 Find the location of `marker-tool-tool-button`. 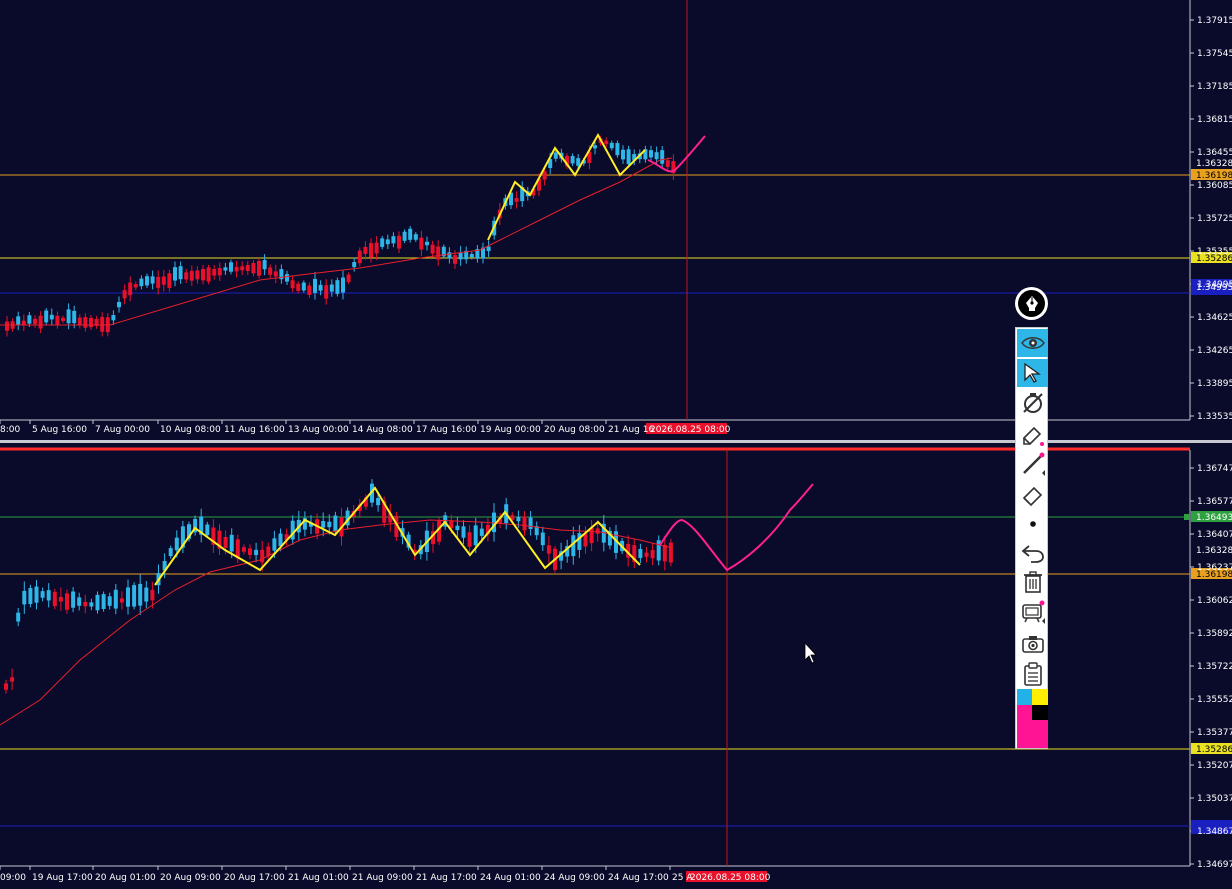

marker-tool-tool-button is located at coordinates (1032, 435).